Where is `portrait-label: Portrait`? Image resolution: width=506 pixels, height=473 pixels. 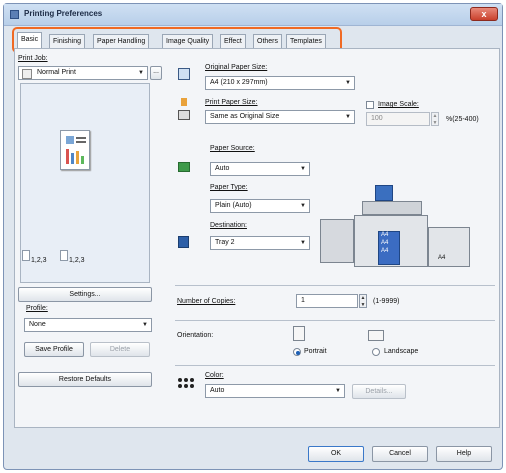
portrait-label: Portrait is located at coordinates (315, 351).